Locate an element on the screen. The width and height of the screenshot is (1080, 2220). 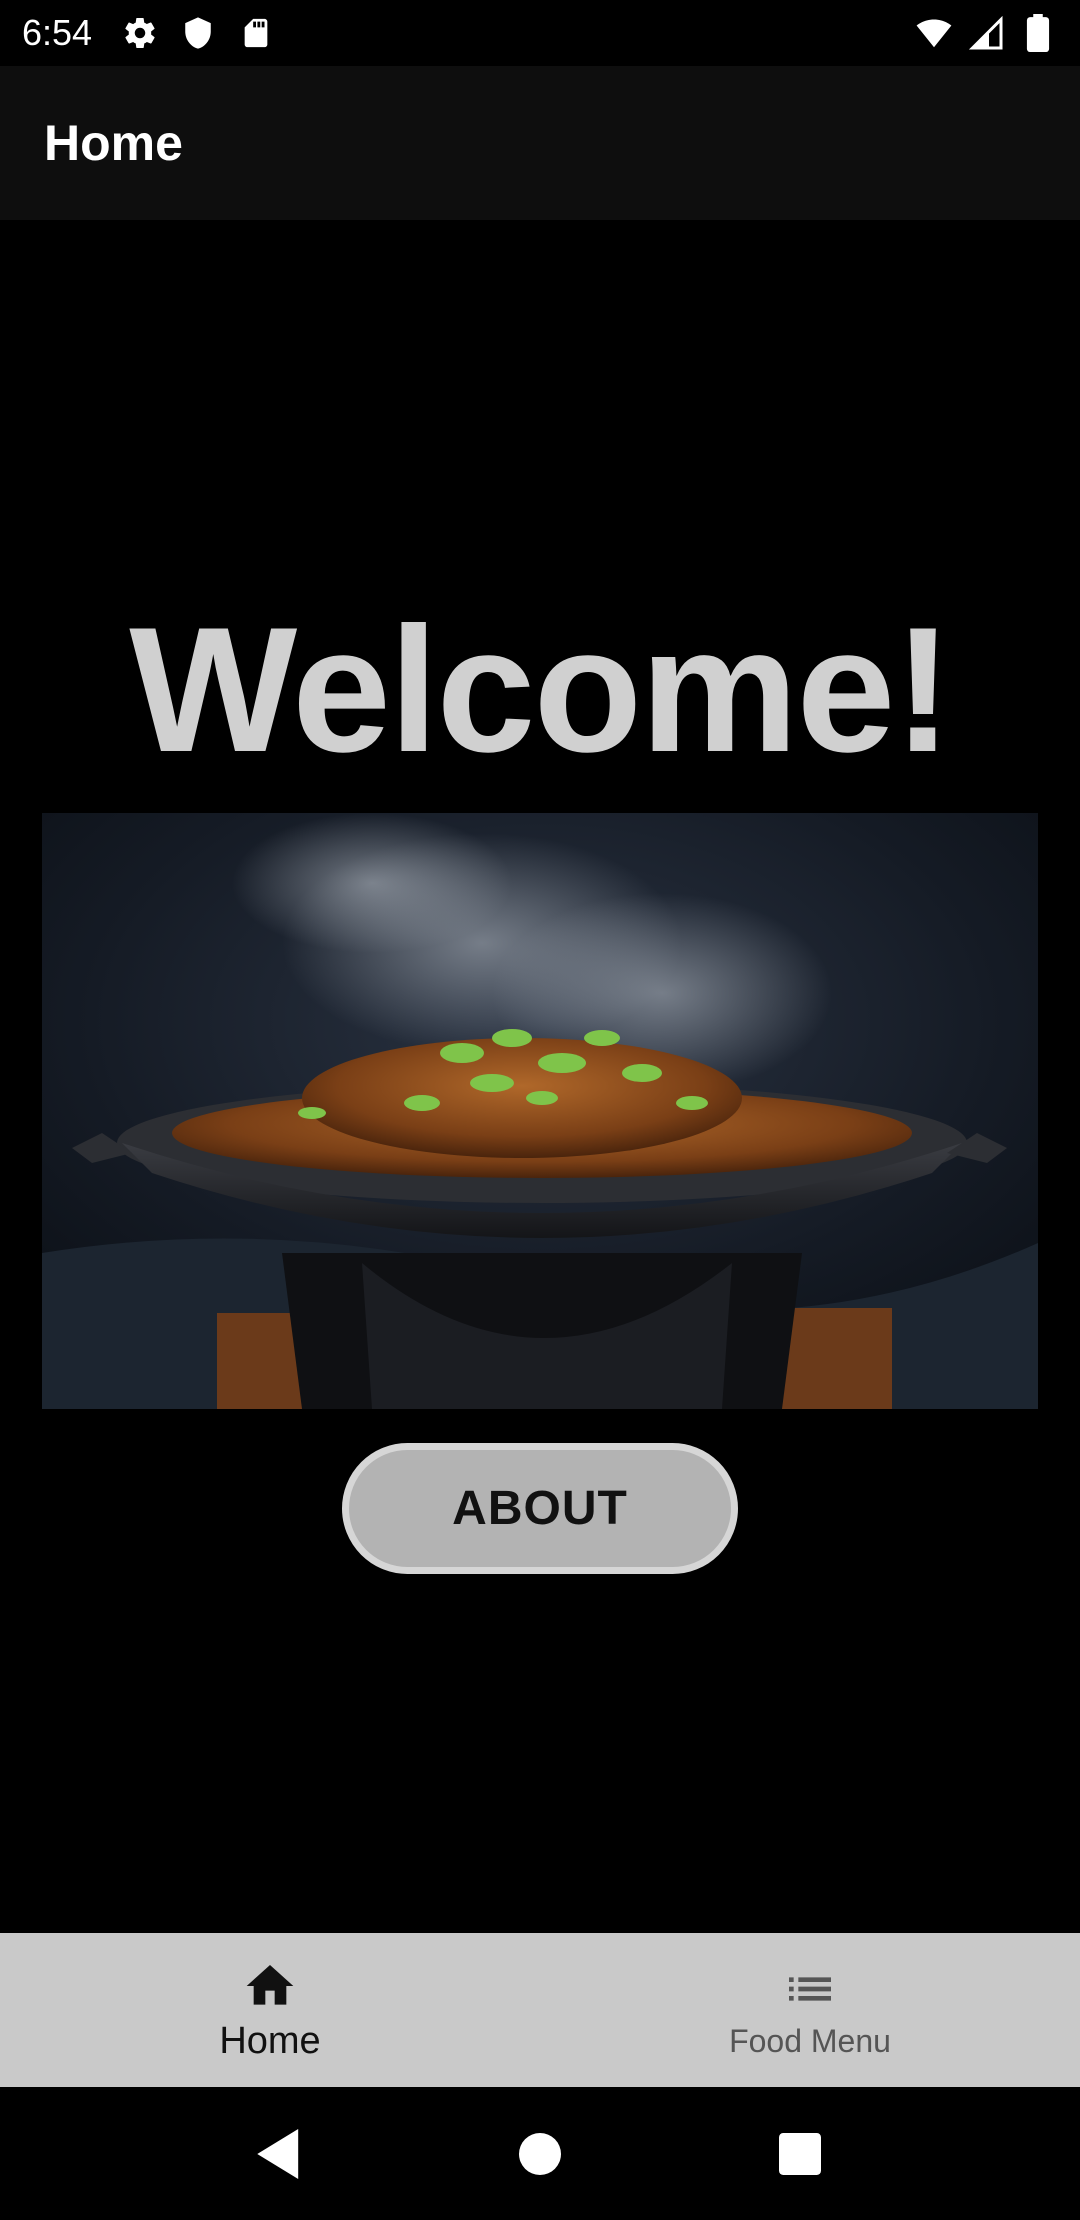
list-icon is located at coordinates (810, 1989).